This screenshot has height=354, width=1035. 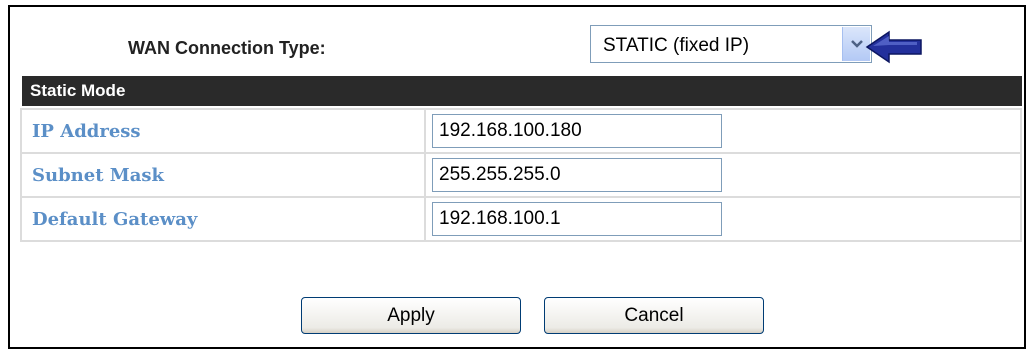 What do you see at coordinates (227, 48) in the screenshot?
I see `wan-connection-type-label: WAN Connection Type:` at bounding box center [227, 48].